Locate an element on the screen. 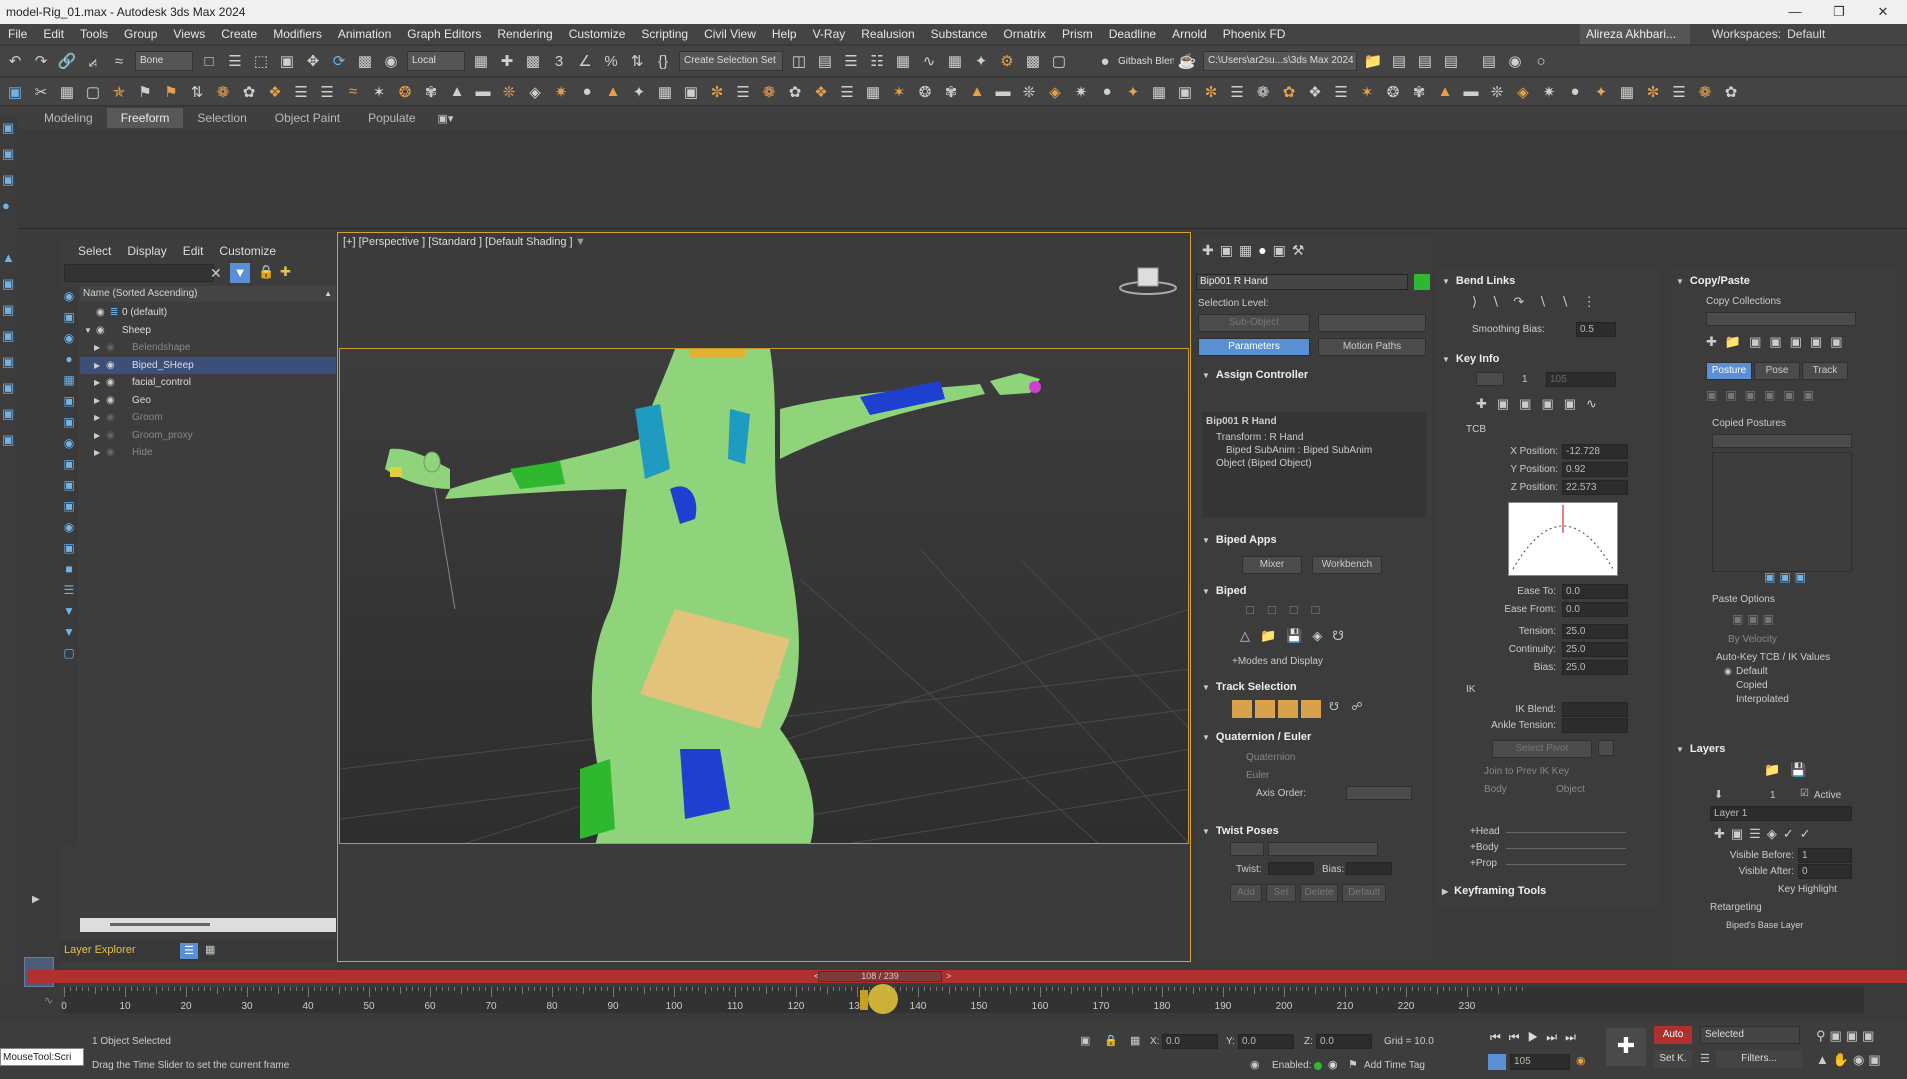 The width and height of the screenshot is (1907, 1079). restore-icon: ❐ is located at coordinates (1839, 12).